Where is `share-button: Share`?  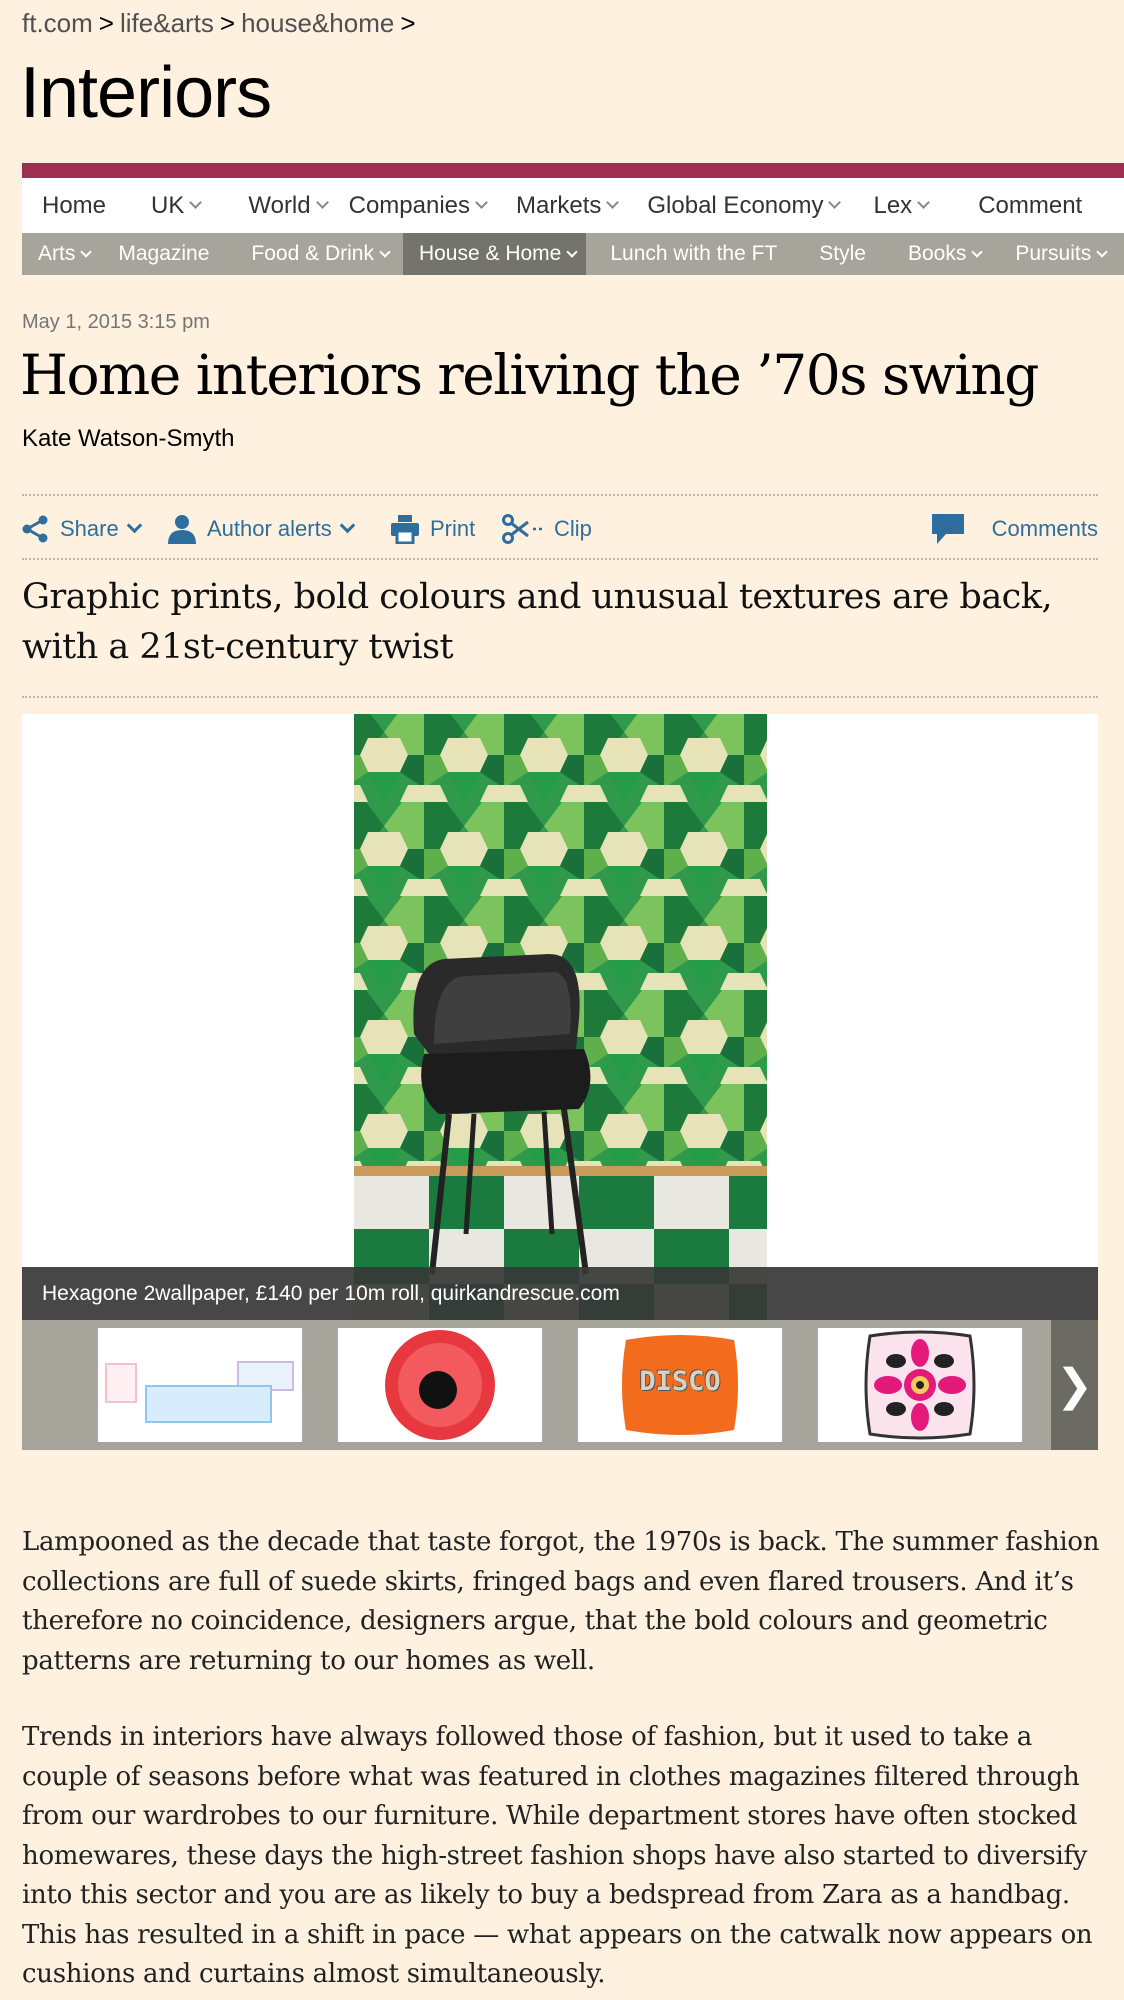 share-button: Share is located at coordinates (82, 529).